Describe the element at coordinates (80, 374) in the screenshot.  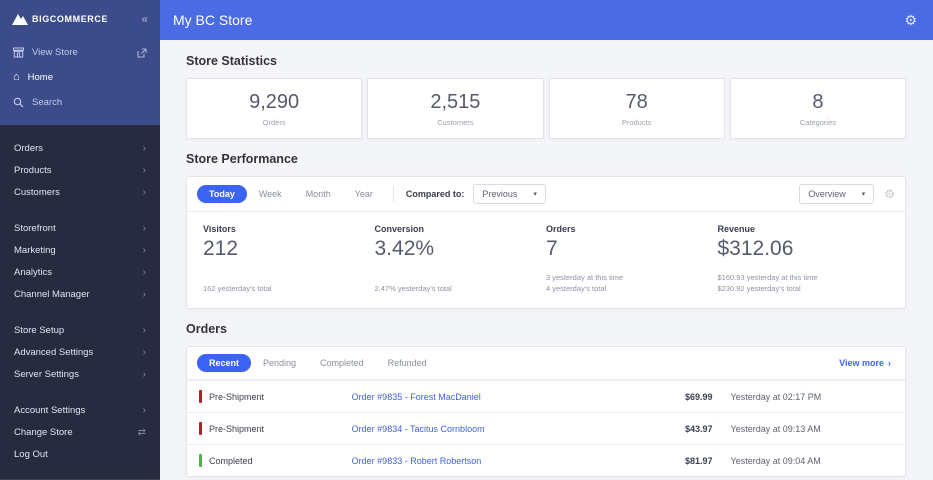
I see `sidebar-item-server-settings: Server Settings ›` at that location.